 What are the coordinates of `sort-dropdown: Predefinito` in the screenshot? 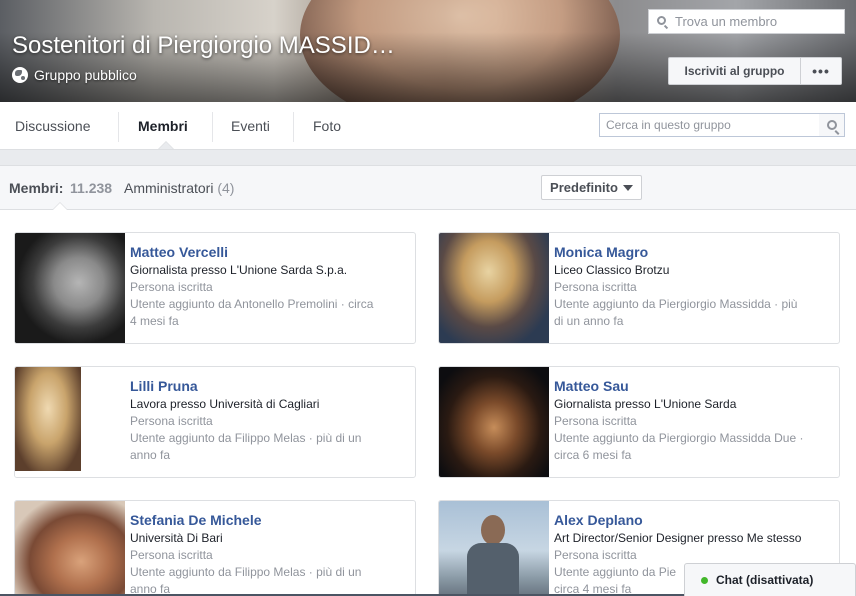 It's located at (591, 187).